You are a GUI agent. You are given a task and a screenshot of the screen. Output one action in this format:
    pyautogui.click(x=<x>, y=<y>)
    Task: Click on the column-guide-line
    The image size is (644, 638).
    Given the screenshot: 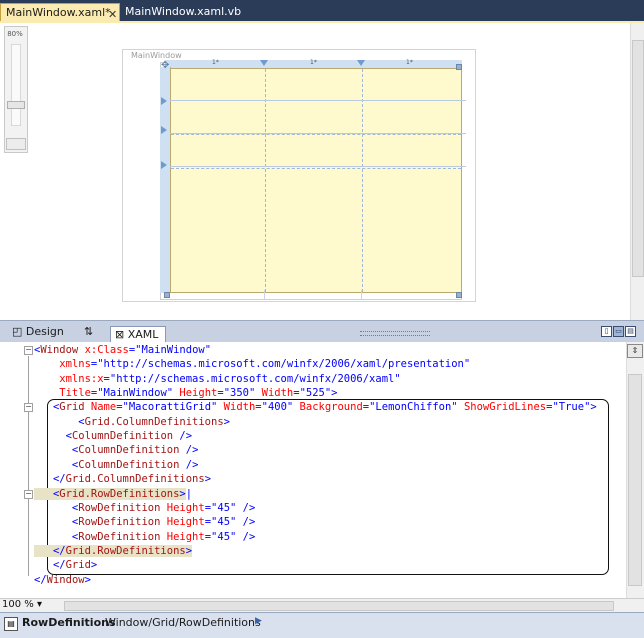 What is the action you would take?
    pyautogui.click(x=361, y=295)
    